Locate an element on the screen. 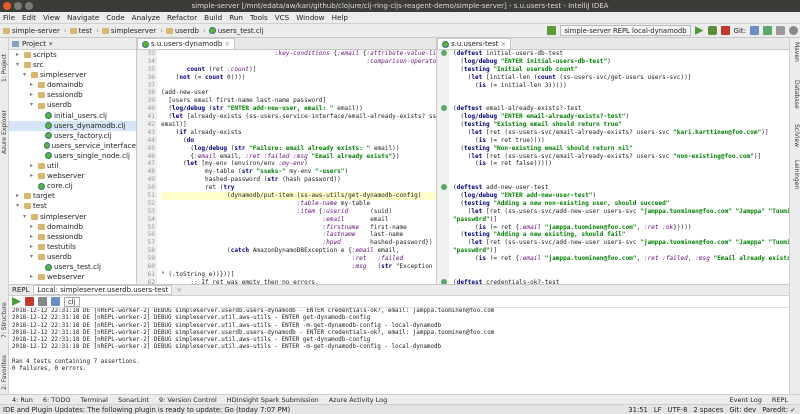  menu-refactor: Refactor is located at coordinates (182, 17).